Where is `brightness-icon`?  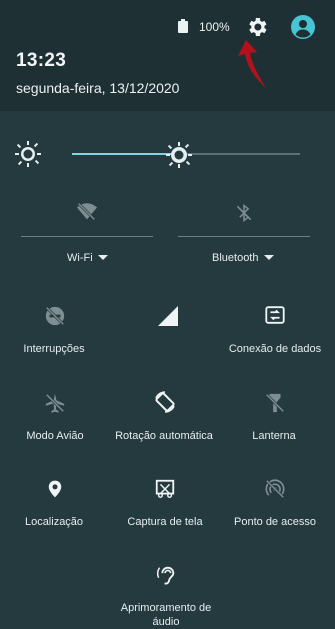 brightness-icon is located at coordinates (28, 156).